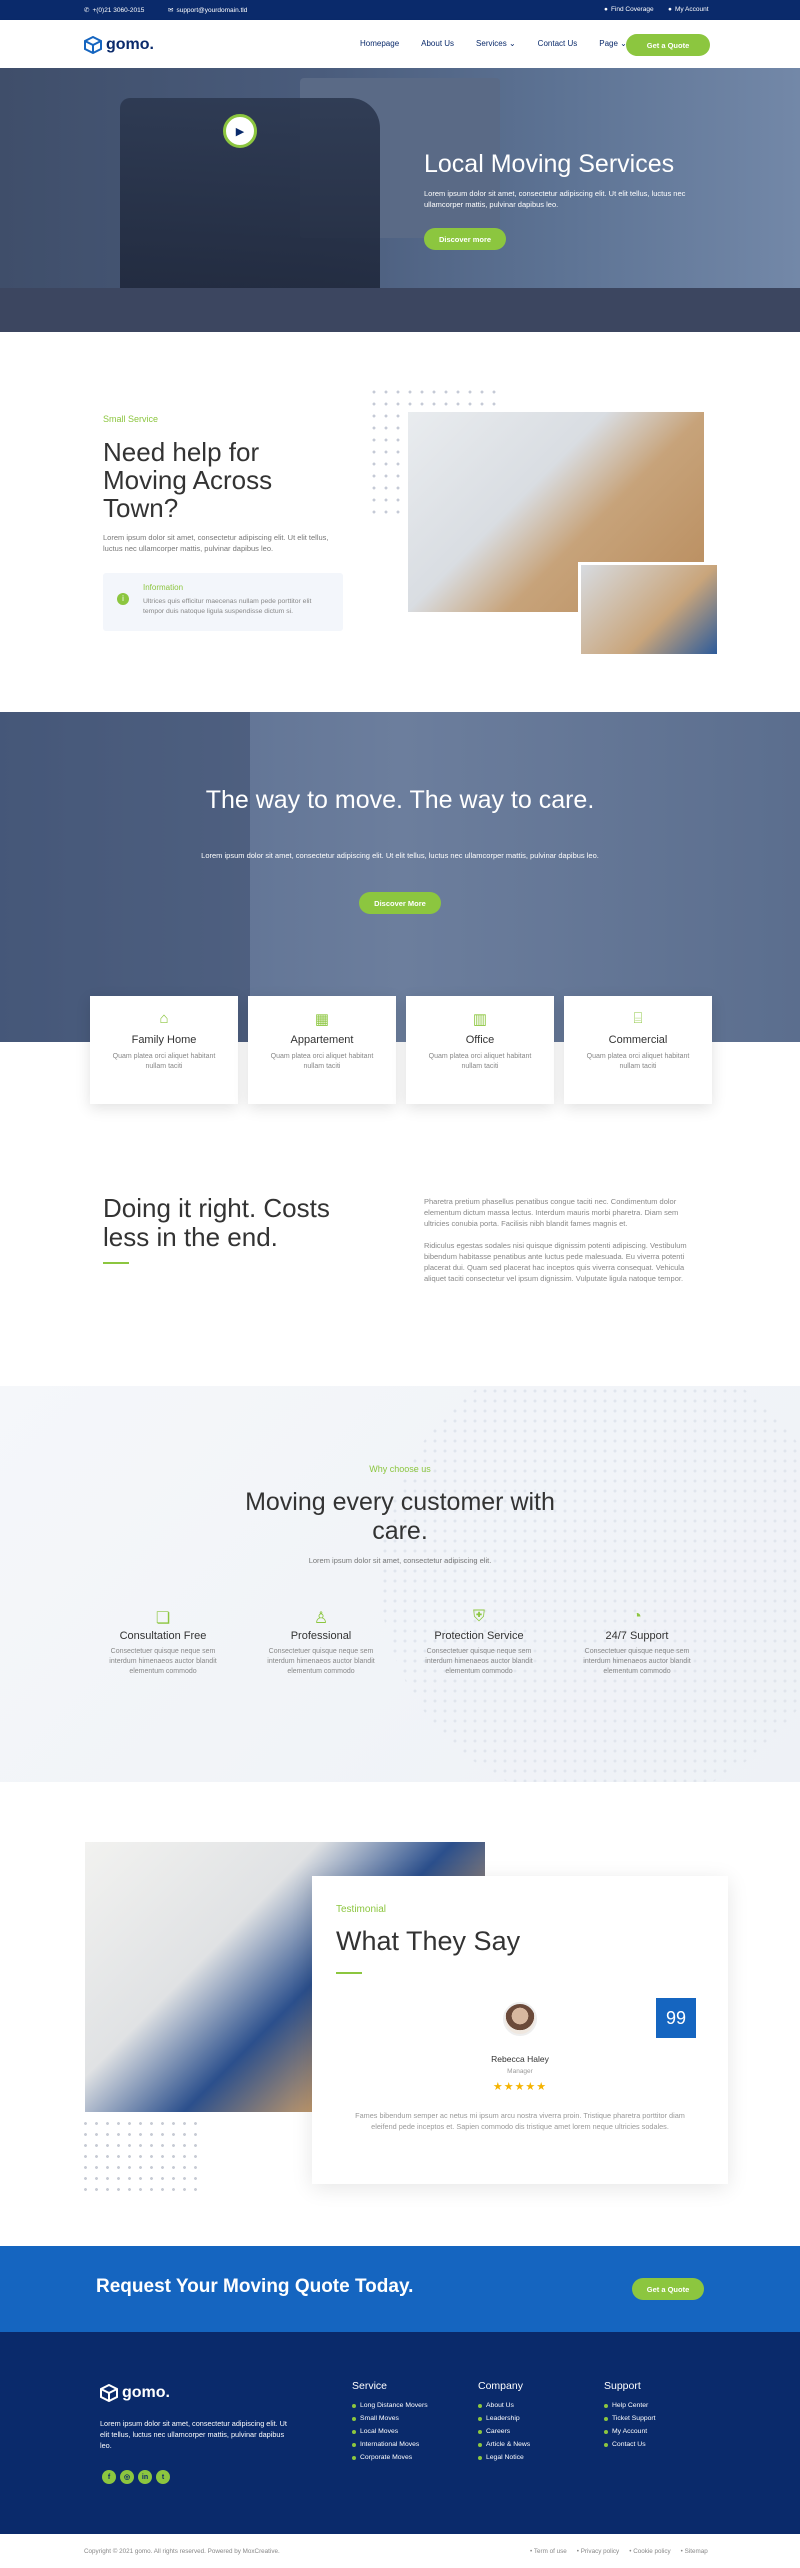 The height and width of the screenshot is (2568, 800). Describe the element at coordinates (437, 43) in the screenshot. I see `nav-about-us: About Us` at that location.